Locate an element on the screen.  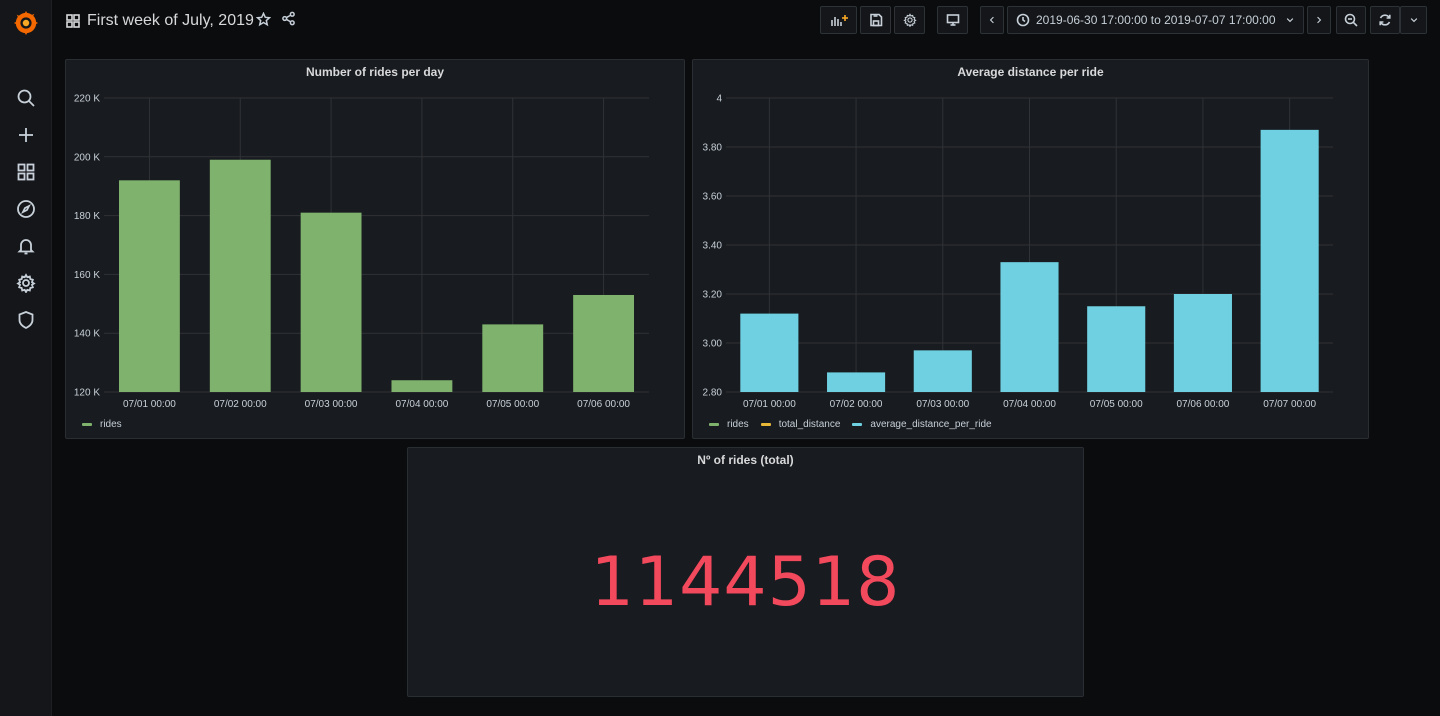
legend-label: total_distance is located at coordinates (809, 424).